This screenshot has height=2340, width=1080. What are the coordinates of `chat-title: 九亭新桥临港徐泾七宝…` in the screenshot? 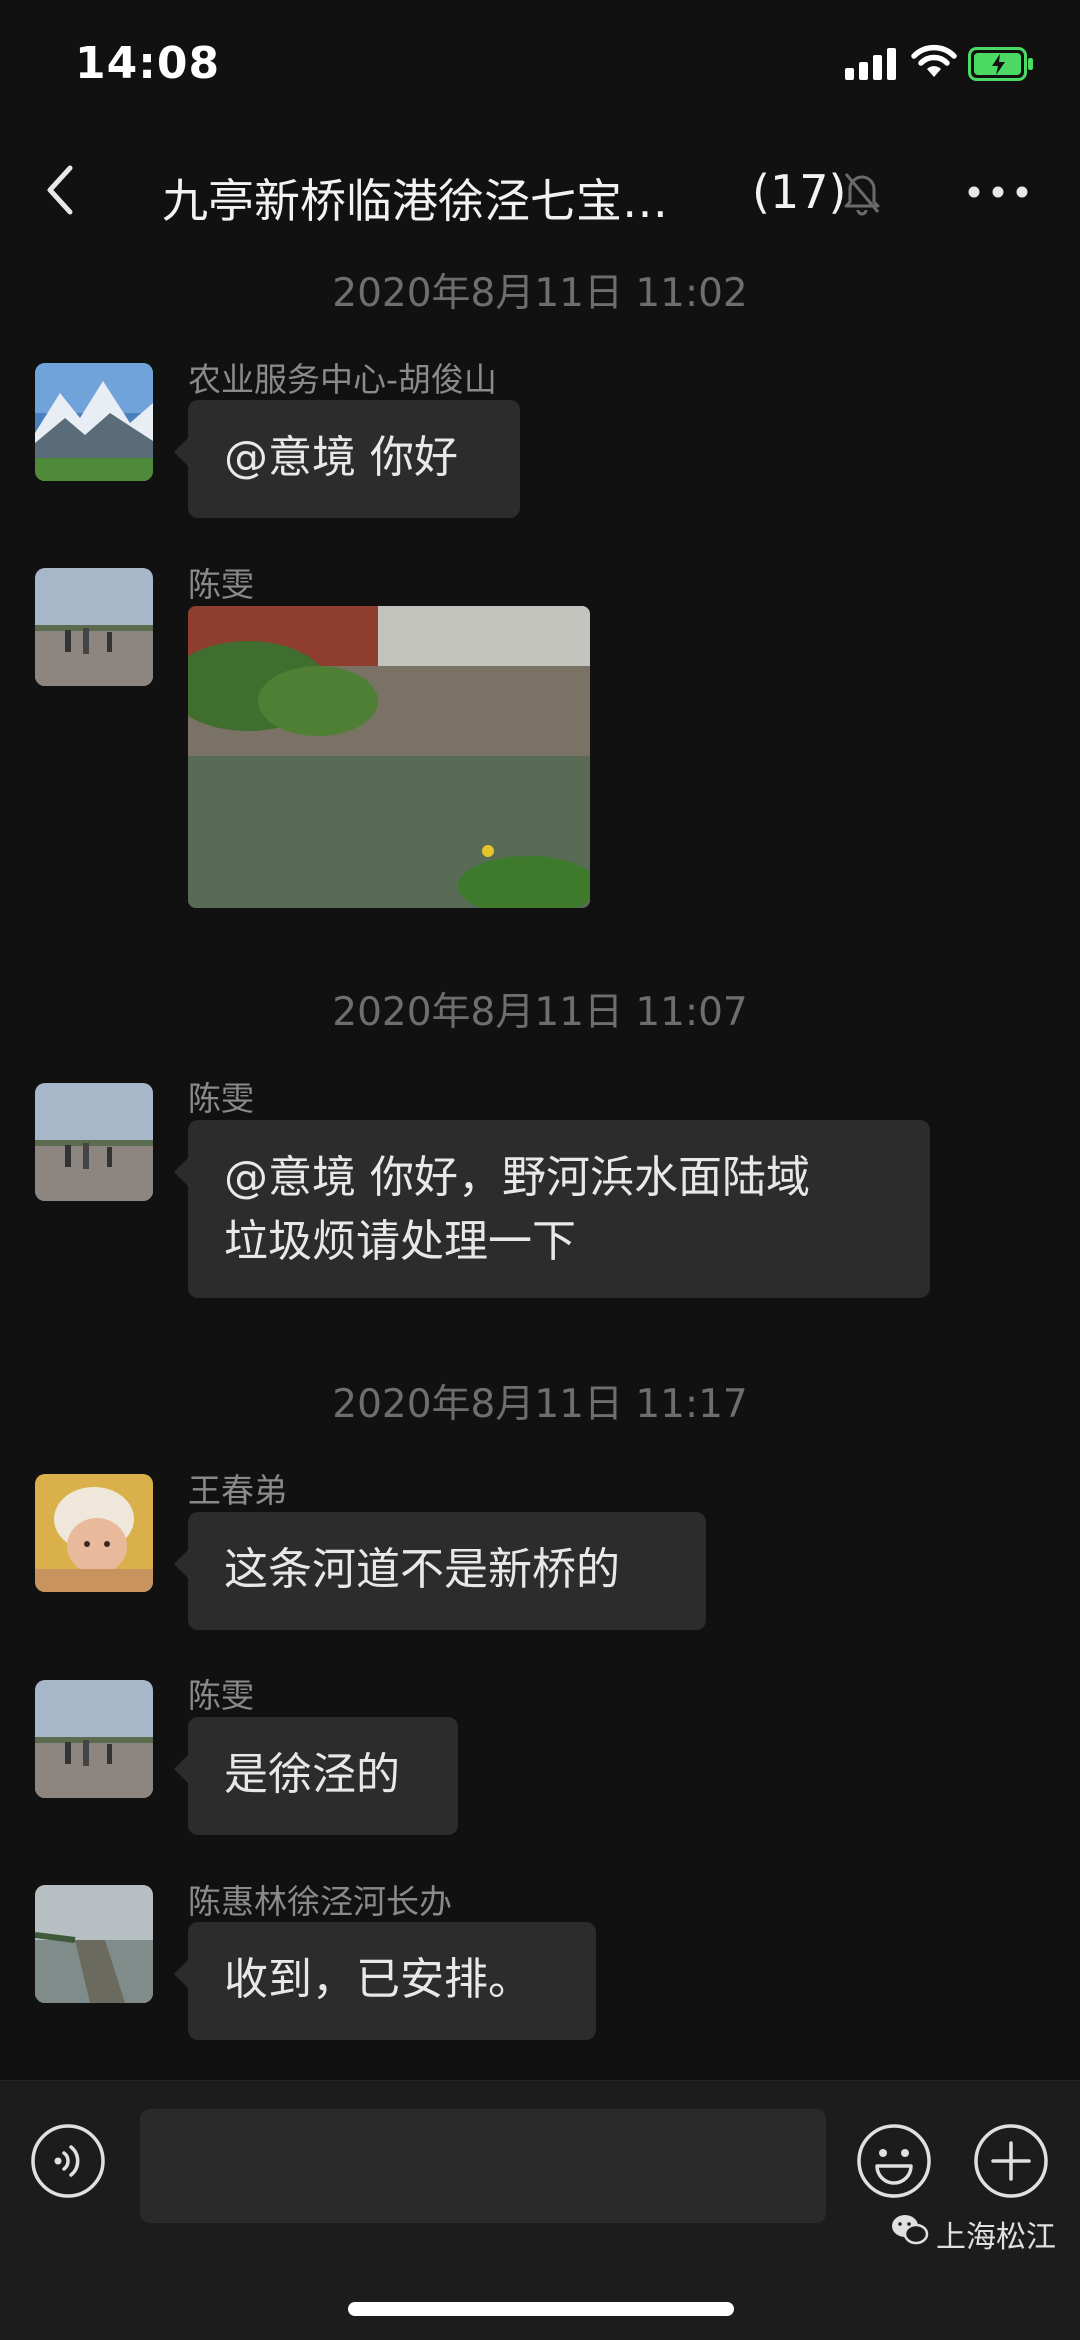 It's located at (415, 198).